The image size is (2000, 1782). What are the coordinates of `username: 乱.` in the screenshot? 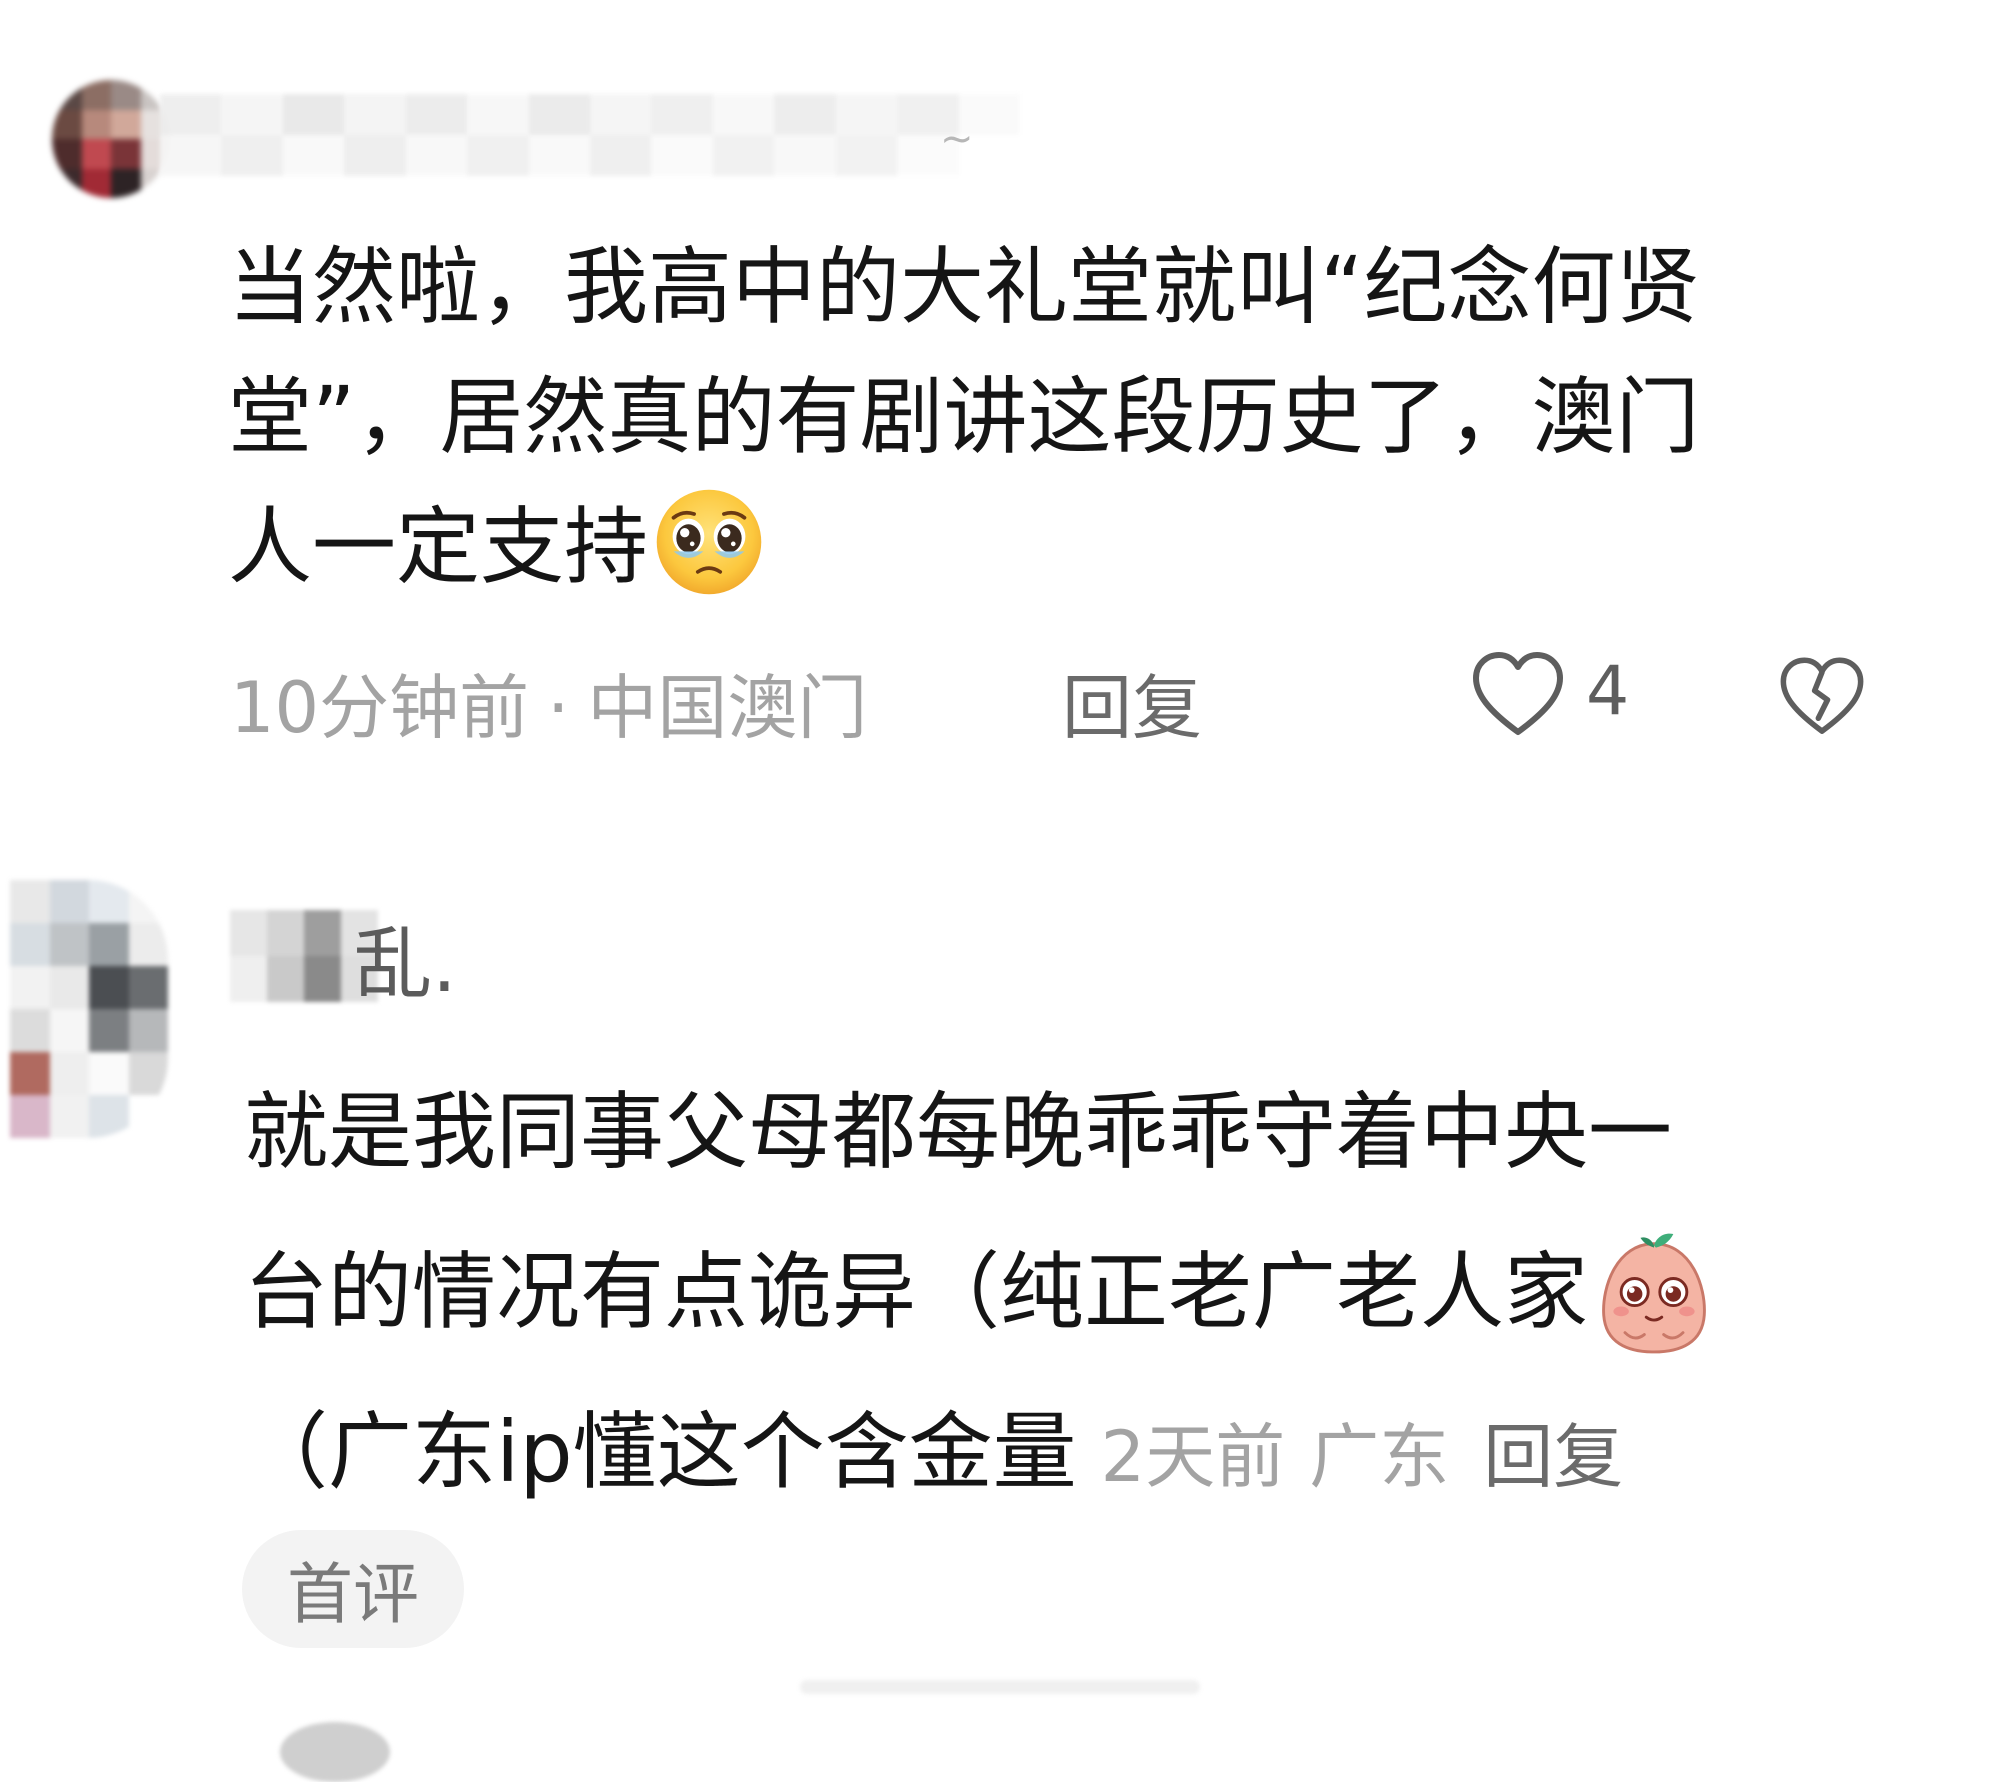 It's located at (405, 958).